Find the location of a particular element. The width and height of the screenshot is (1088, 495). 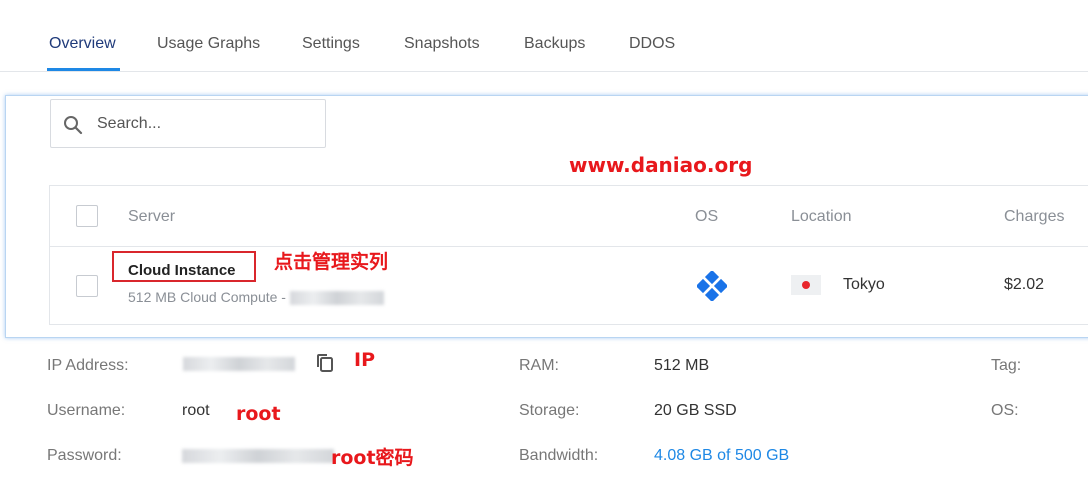

os-logo-icon is located at coordinates (712, 286).